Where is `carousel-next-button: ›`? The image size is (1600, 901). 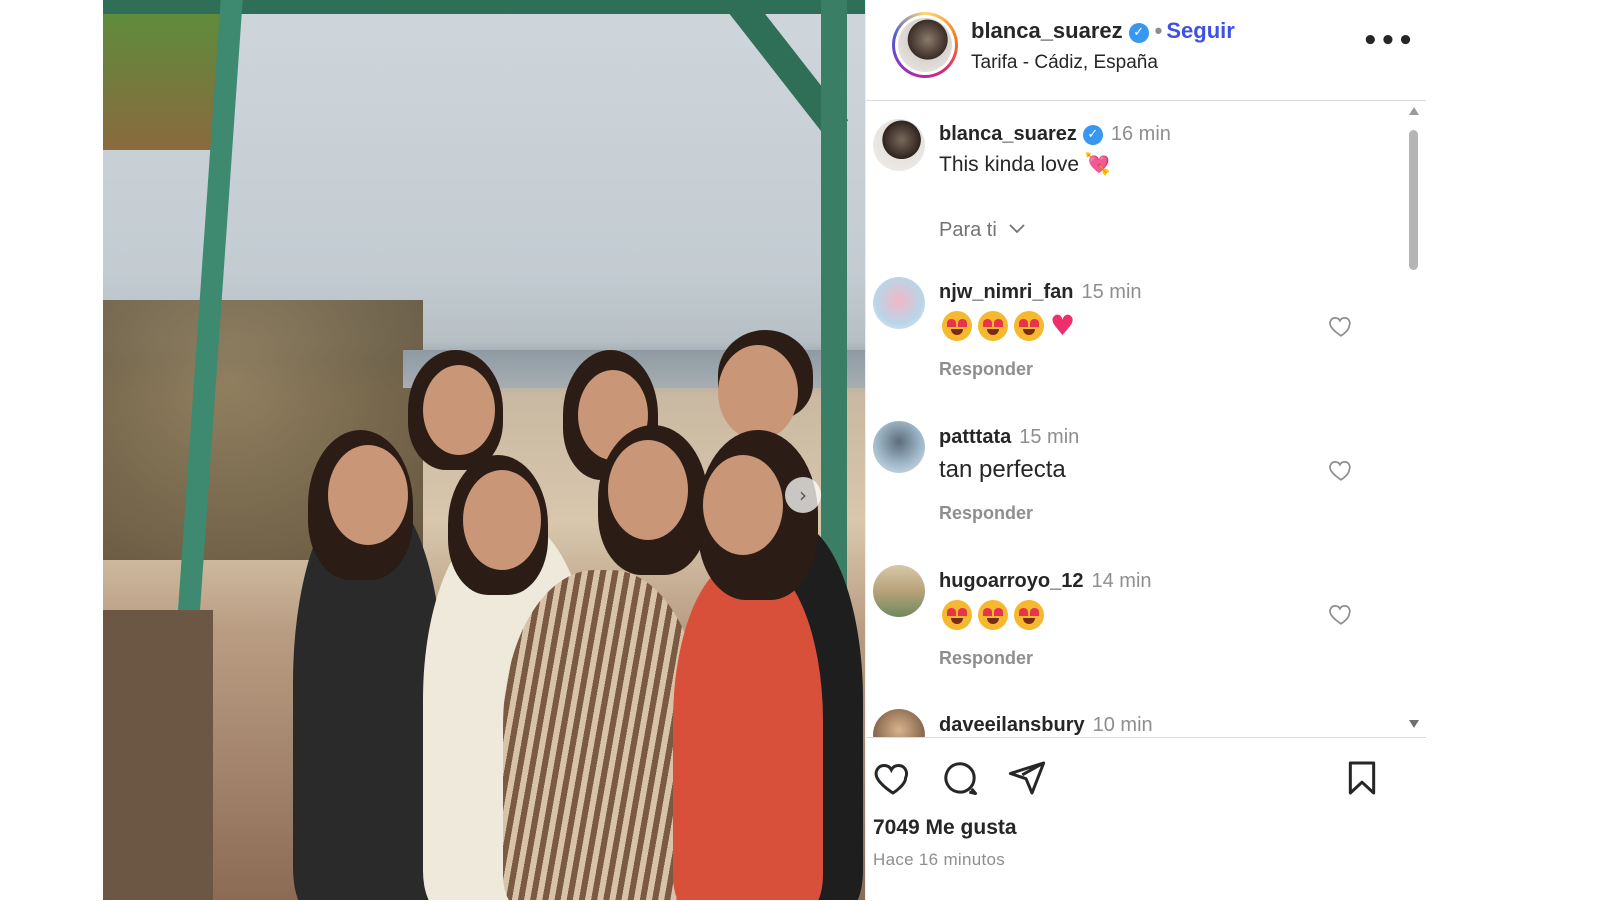
carousel-next-button: › is located at coordinates (803, 495).